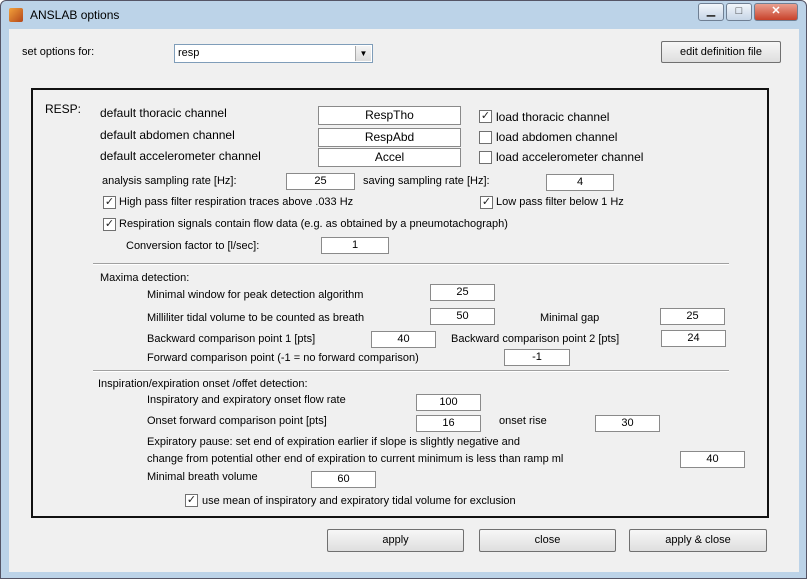  What do you see at coordinates (109, 202) in the screenshot?
I see `high-pass-checkbox: ✓` at bounding box center [109, 202].